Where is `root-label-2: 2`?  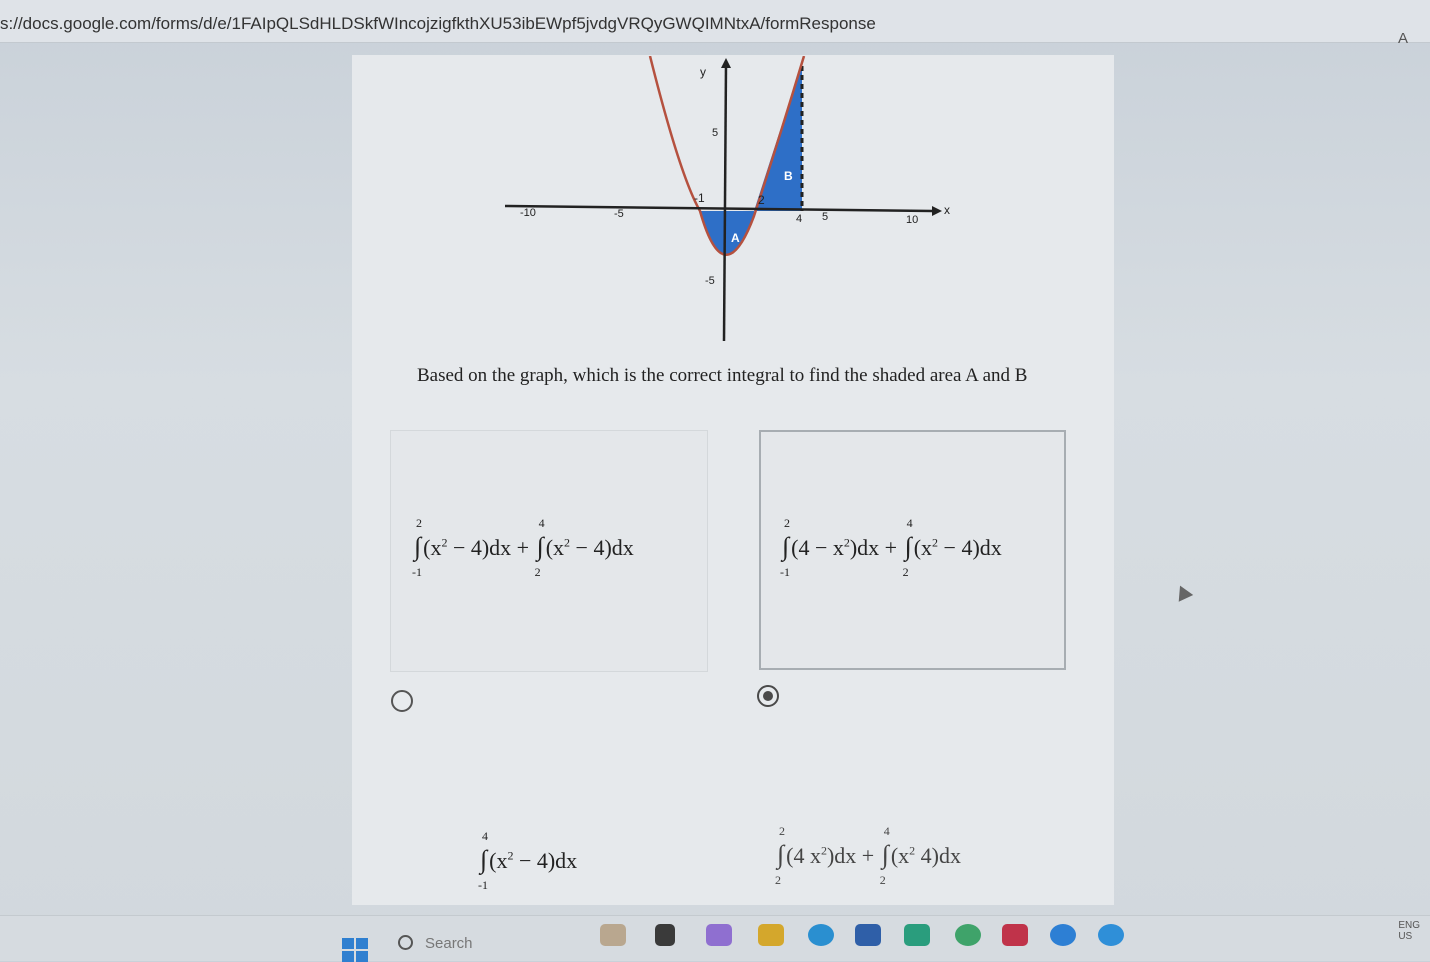 root-label-2: 2 is located at coordinates (761, 200).